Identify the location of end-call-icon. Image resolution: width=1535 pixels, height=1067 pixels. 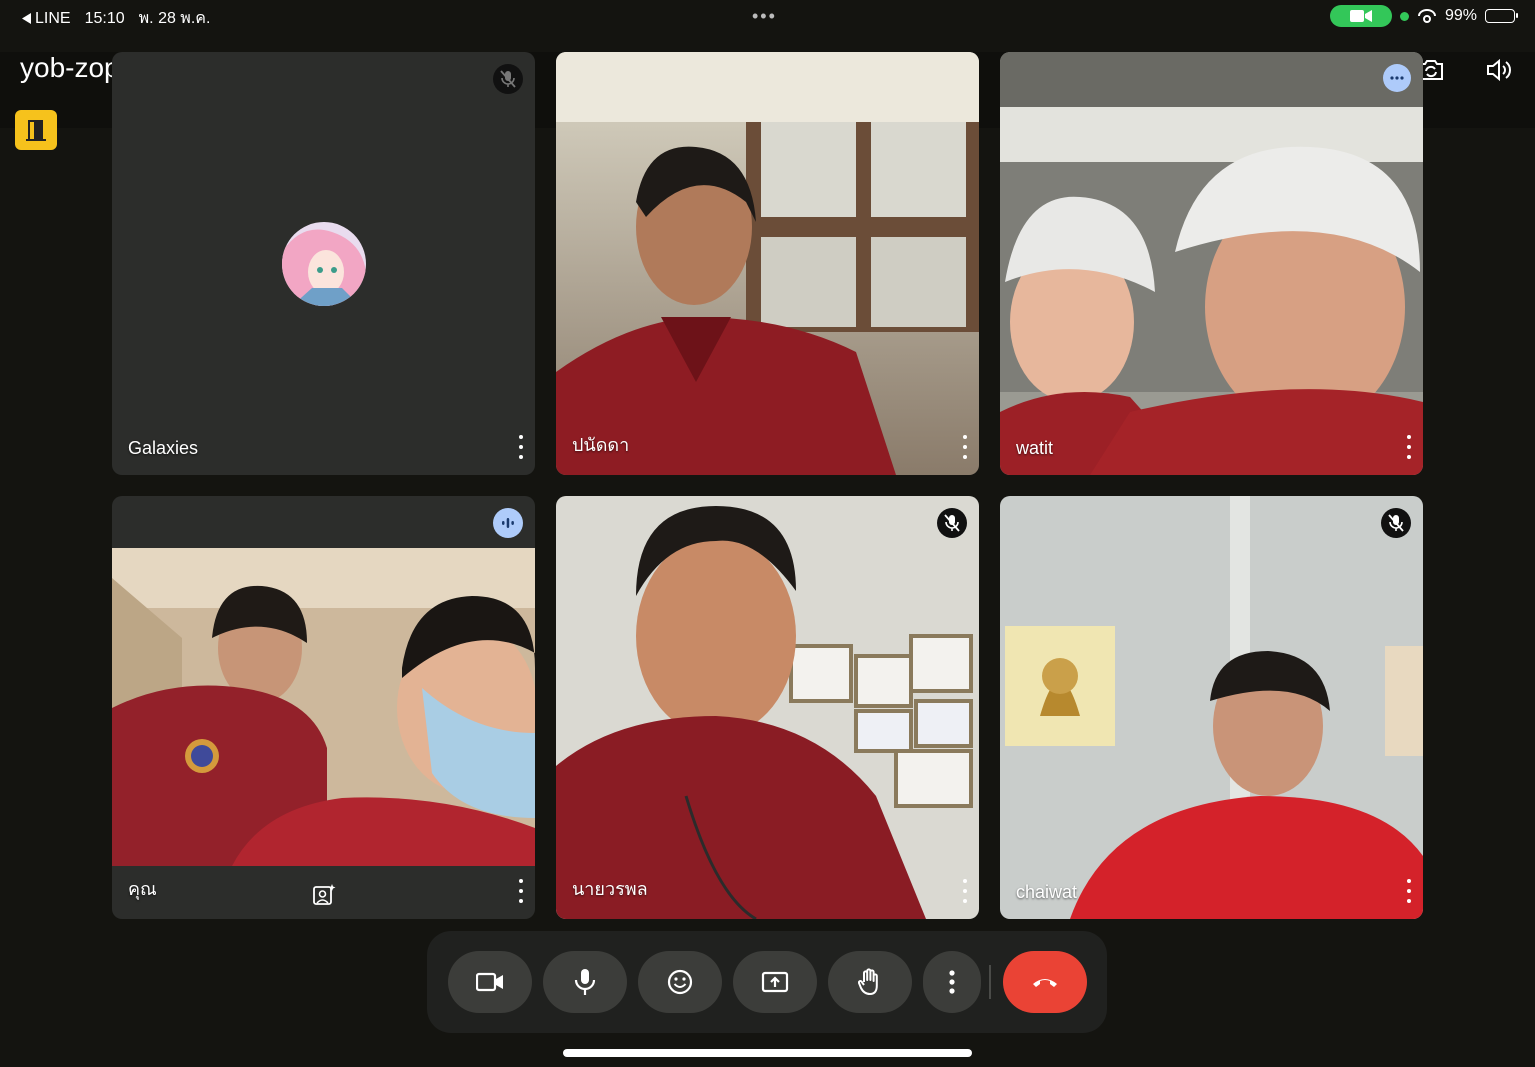
(1045, 983).